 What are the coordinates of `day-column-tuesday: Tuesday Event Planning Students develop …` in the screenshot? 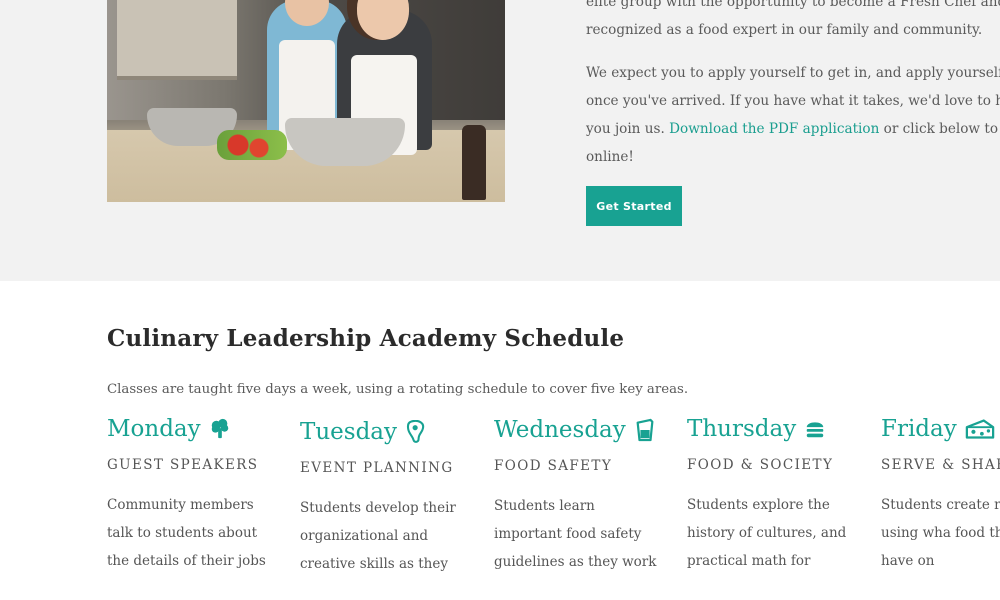 It's located at (390, 498).